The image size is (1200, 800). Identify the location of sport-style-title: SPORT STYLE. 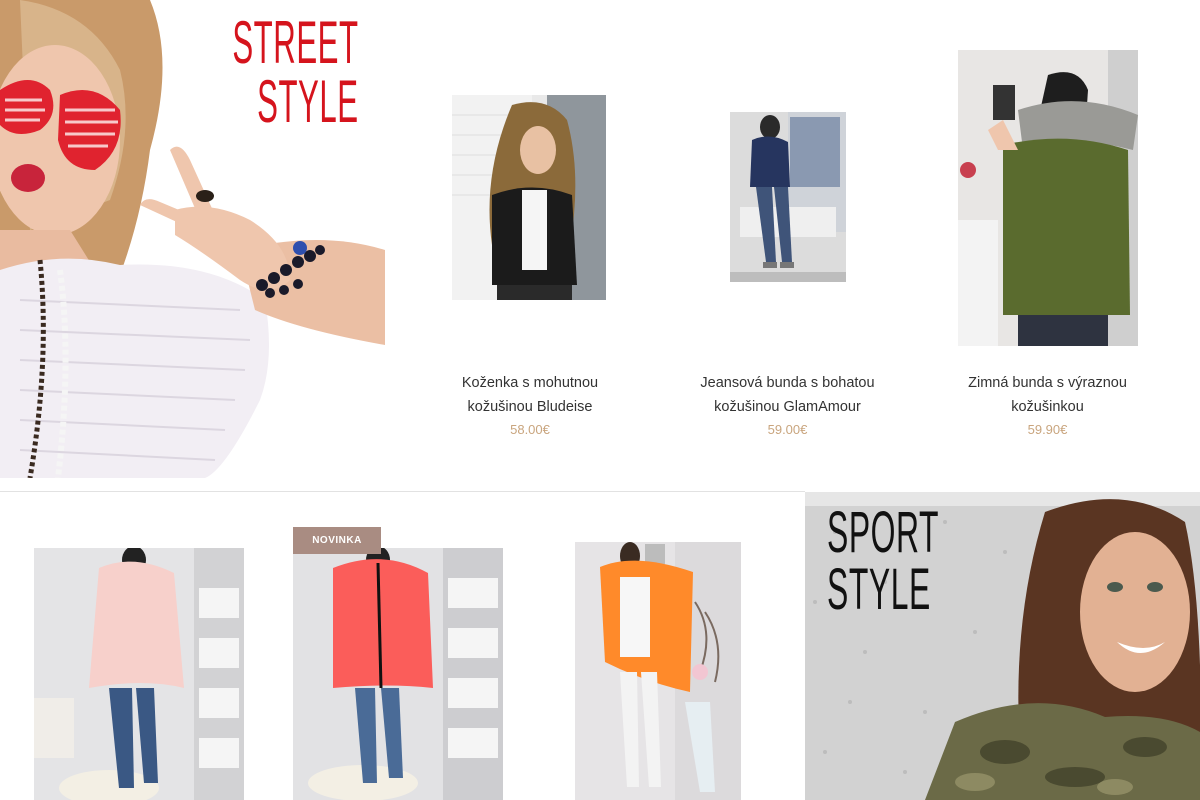
(883, 561).